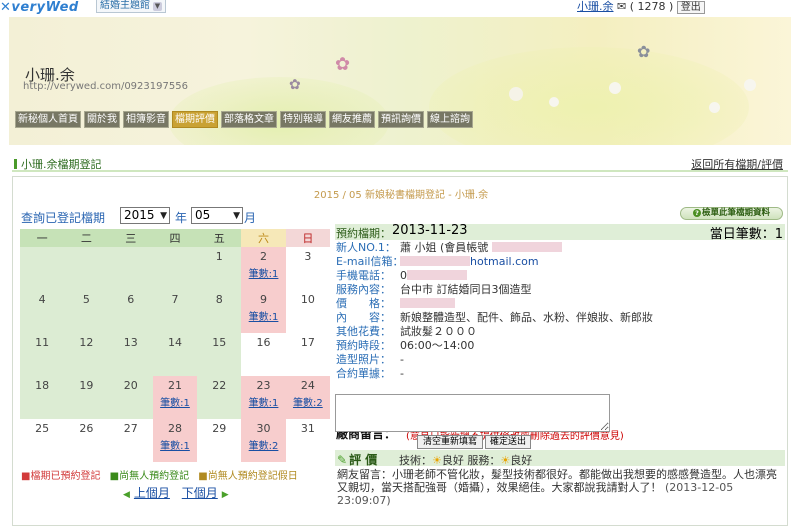 The width and height of the screenshot is (800, 532). What do you see at coordinates (102, 119) in the screenshot?
I see `nav-item-about: 關於我` at bounding box center [102, 119].